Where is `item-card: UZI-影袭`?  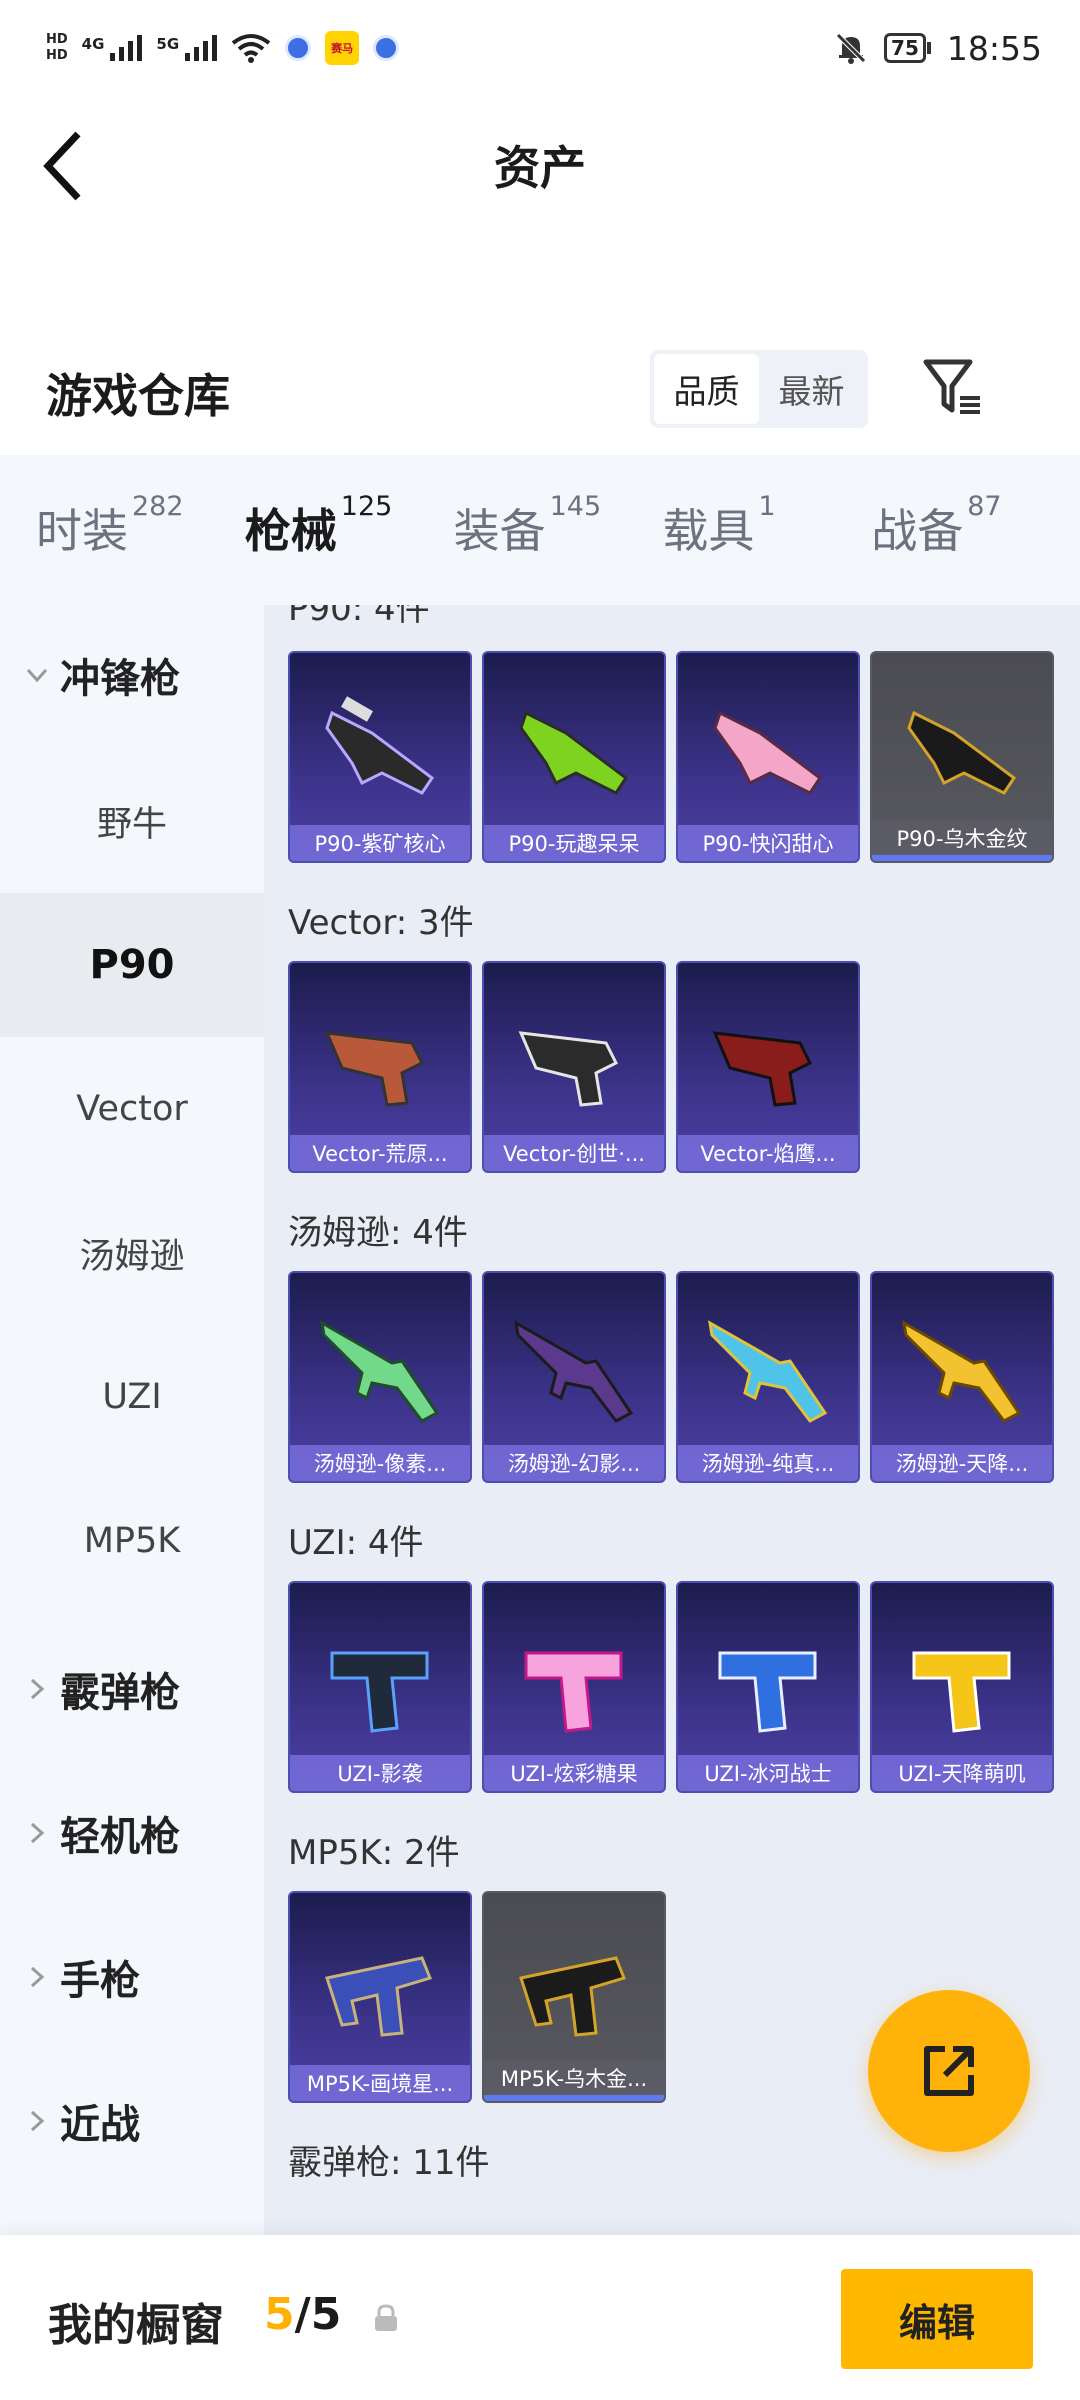
item-card: UZI-影袭 is located at coordinates (380, 1687).